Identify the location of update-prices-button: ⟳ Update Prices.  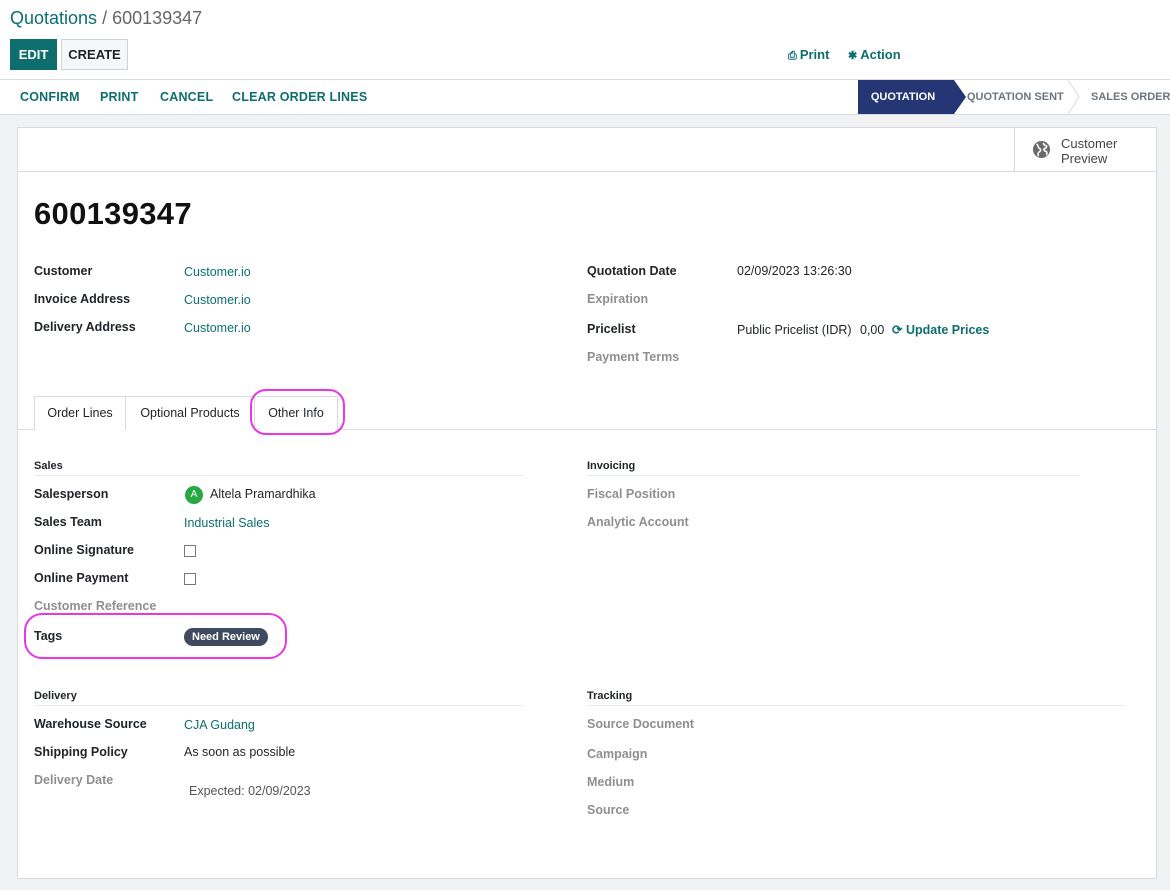
(940, 329).